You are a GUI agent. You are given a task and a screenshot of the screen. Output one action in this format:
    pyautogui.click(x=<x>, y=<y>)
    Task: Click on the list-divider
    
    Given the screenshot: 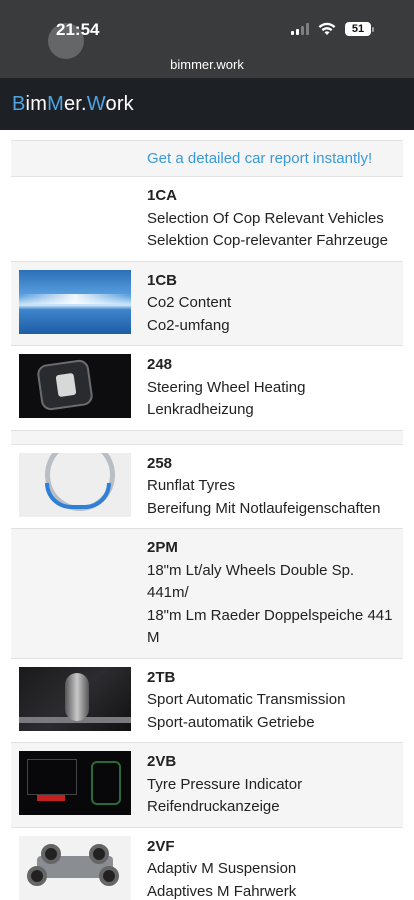 What is the action you would take?
    pyautogui.click(x=207, y=437)
    